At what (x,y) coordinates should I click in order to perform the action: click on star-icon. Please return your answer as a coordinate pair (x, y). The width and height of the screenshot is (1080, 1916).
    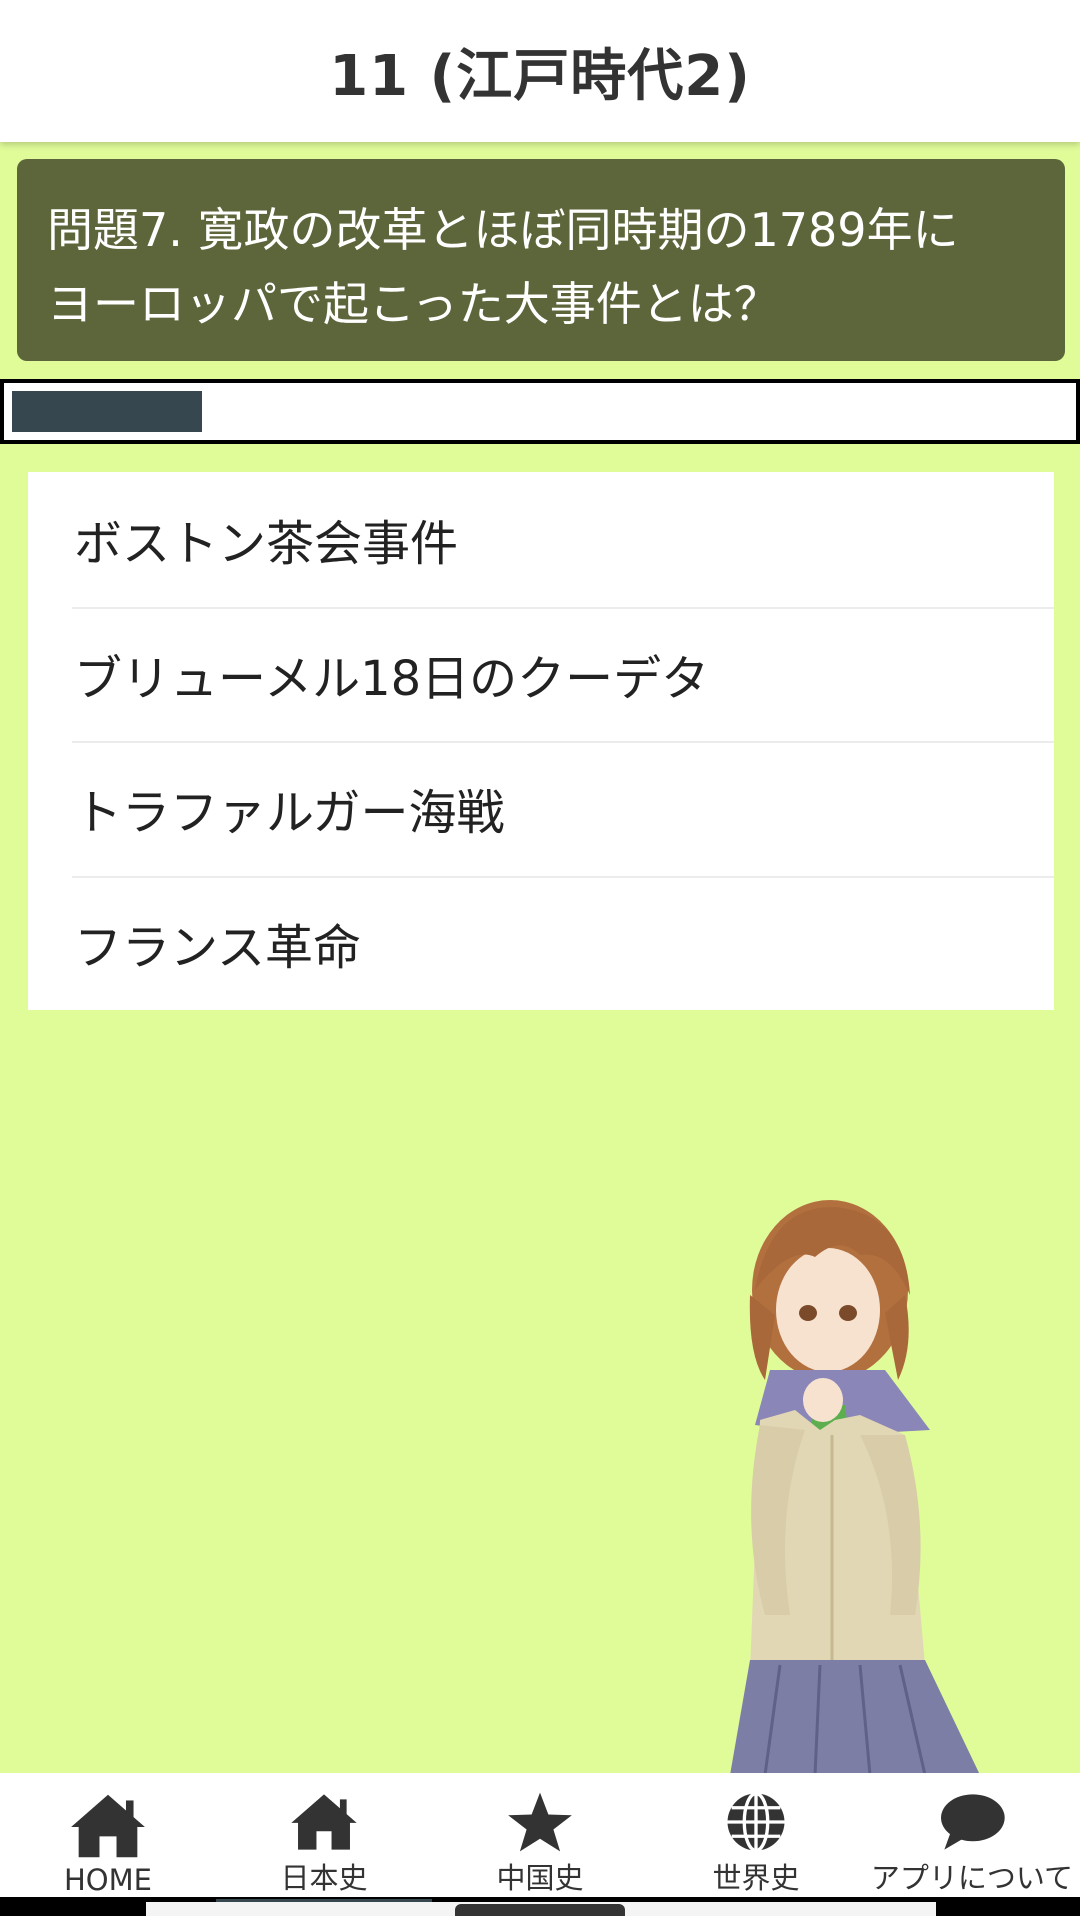
    Looking at the image, I should click on (540, 1822).